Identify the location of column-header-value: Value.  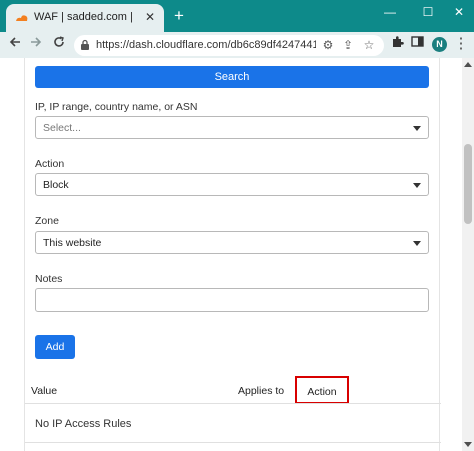
(44, 391).